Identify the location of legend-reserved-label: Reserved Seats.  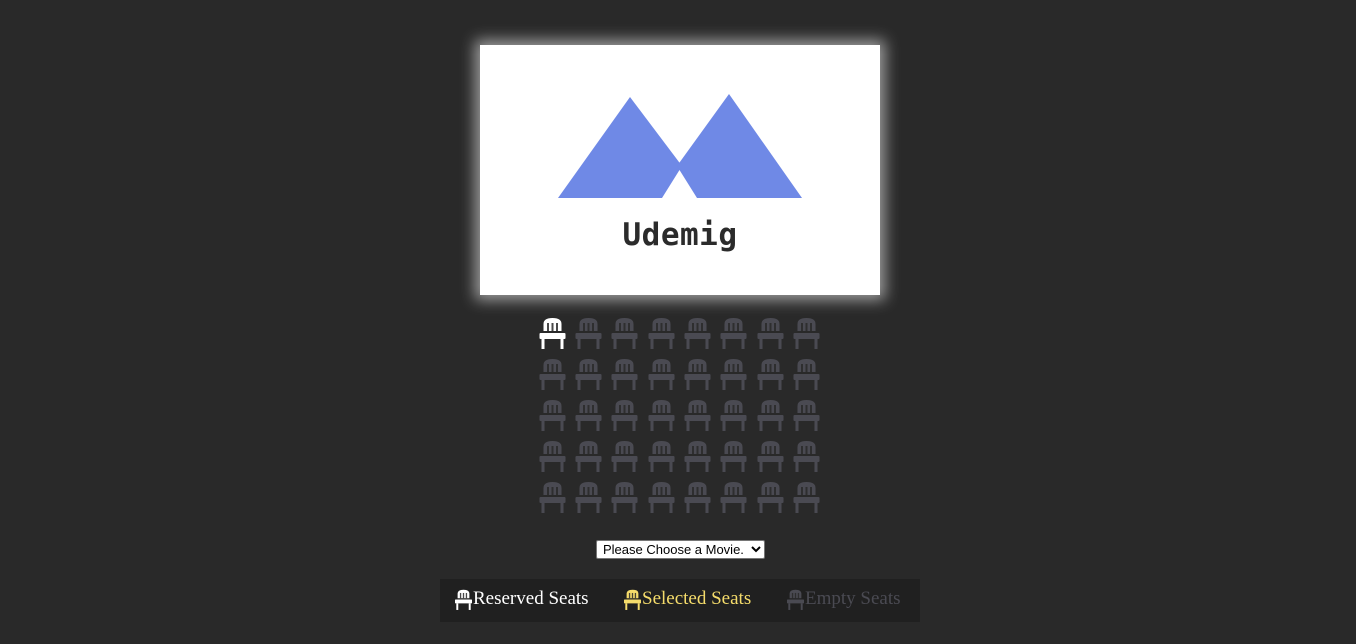
(531, 598).